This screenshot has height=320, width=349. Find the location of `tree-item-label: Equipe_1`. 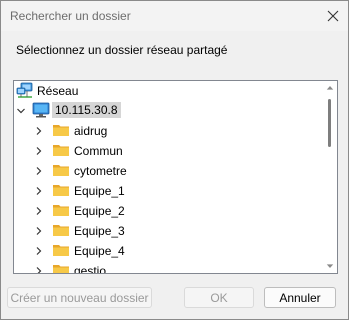

tree-item-label: Equipe_1 is located at coordinates (99, 191).